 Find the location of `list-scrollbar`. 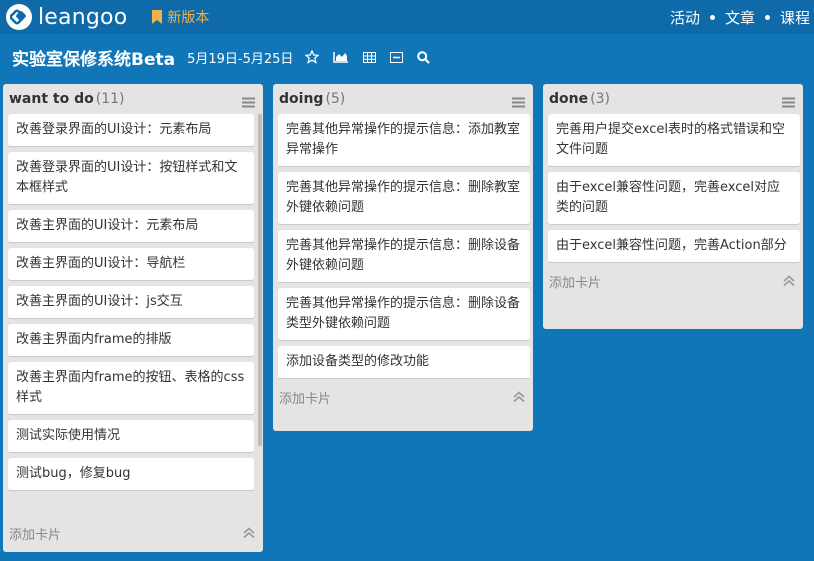

list-scrollbar is located at coordinates (260, 280).